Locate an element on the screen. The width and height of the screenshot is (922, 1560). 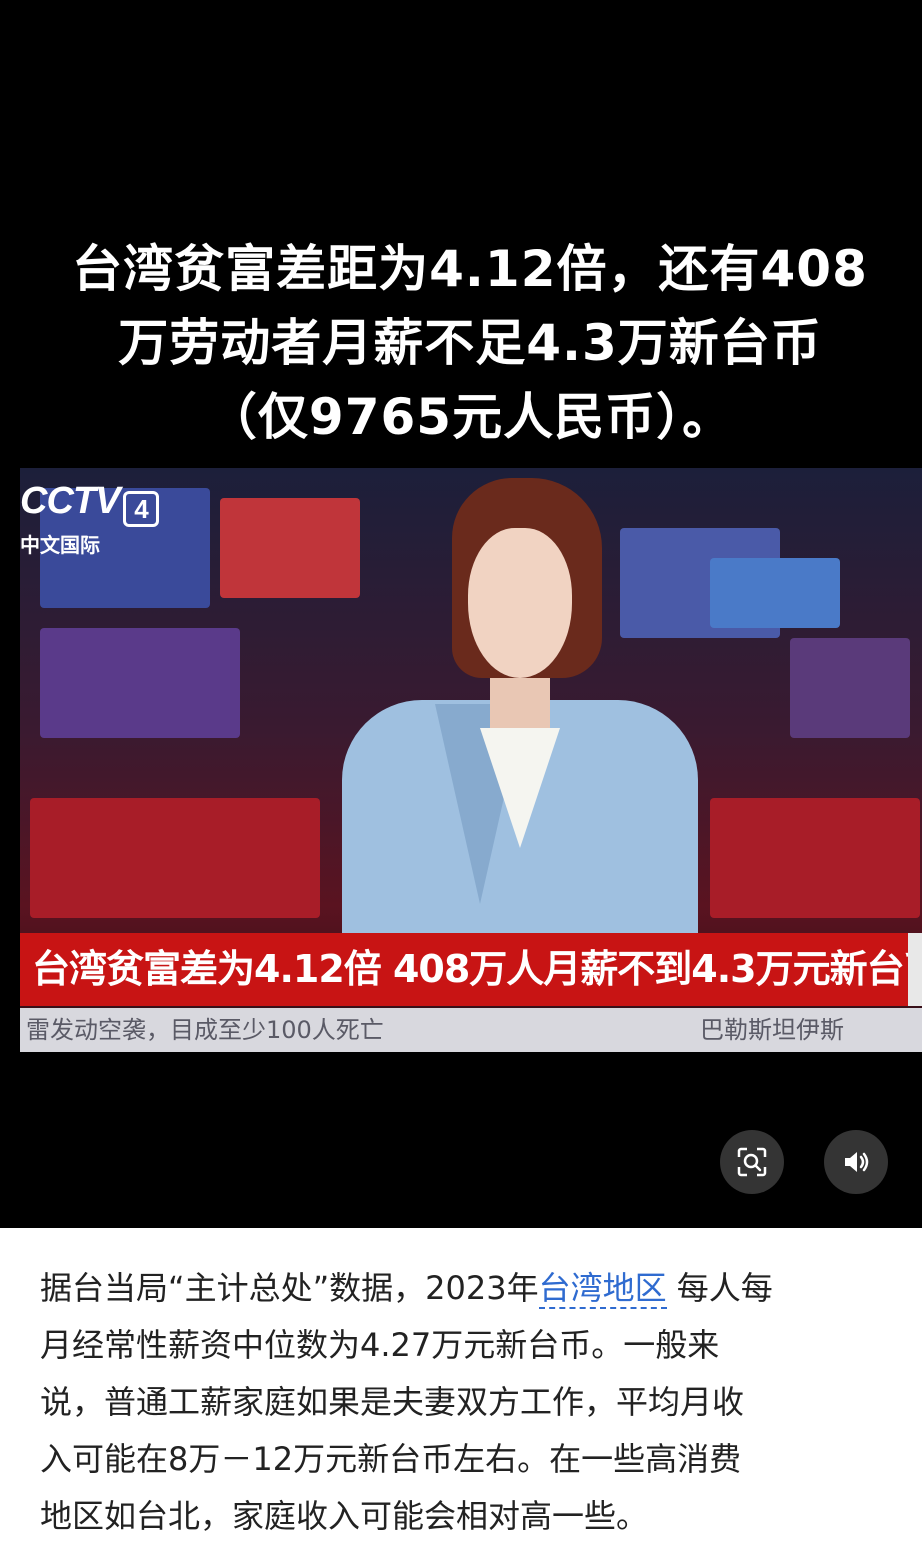
topic-link: 台湾地区 is located at coordinates (602, 1289).